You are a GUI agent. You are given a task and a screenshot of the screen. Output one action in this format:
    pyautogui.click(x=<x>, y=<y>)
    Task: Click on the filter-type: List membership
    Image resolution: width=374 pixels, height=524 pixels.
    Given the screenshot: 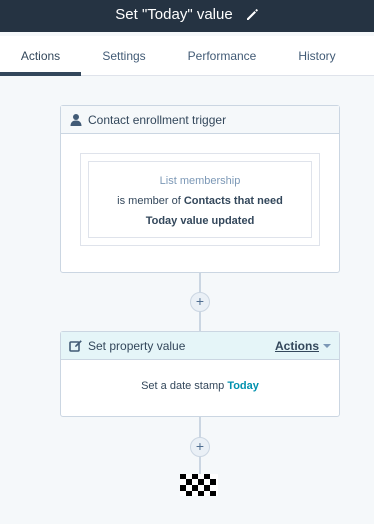 What is the action you would take?
    pyautogui.click(x=200, y=181)
    